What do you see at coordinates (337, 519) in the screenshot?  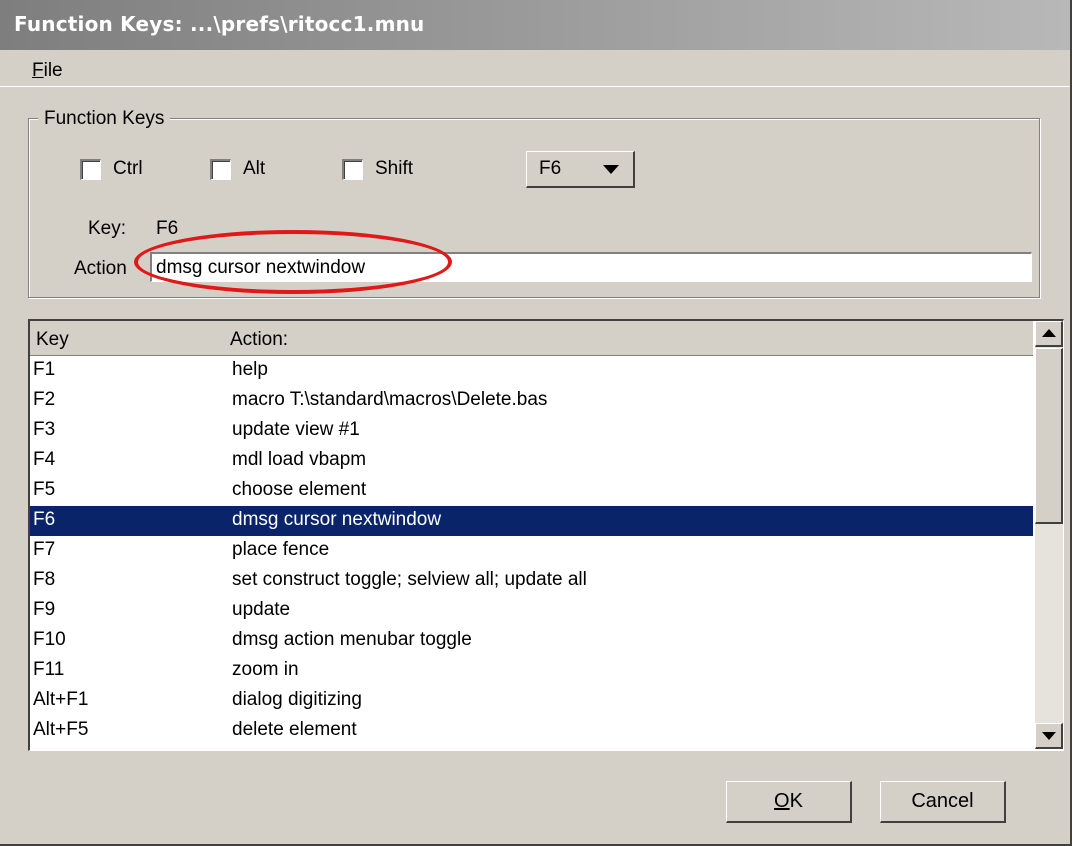 I see `row-action: dmsg cursor nextwindow` at bounding box center [337, 519].